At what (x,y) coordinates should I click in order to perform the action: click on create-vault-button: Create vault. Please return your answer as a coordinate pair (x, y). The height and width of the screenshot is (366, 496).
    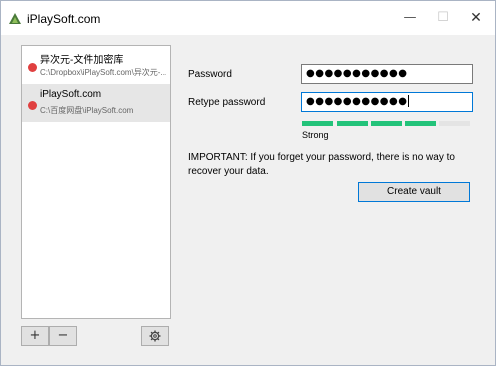
    Looking at the image, I should click on (414, 192).